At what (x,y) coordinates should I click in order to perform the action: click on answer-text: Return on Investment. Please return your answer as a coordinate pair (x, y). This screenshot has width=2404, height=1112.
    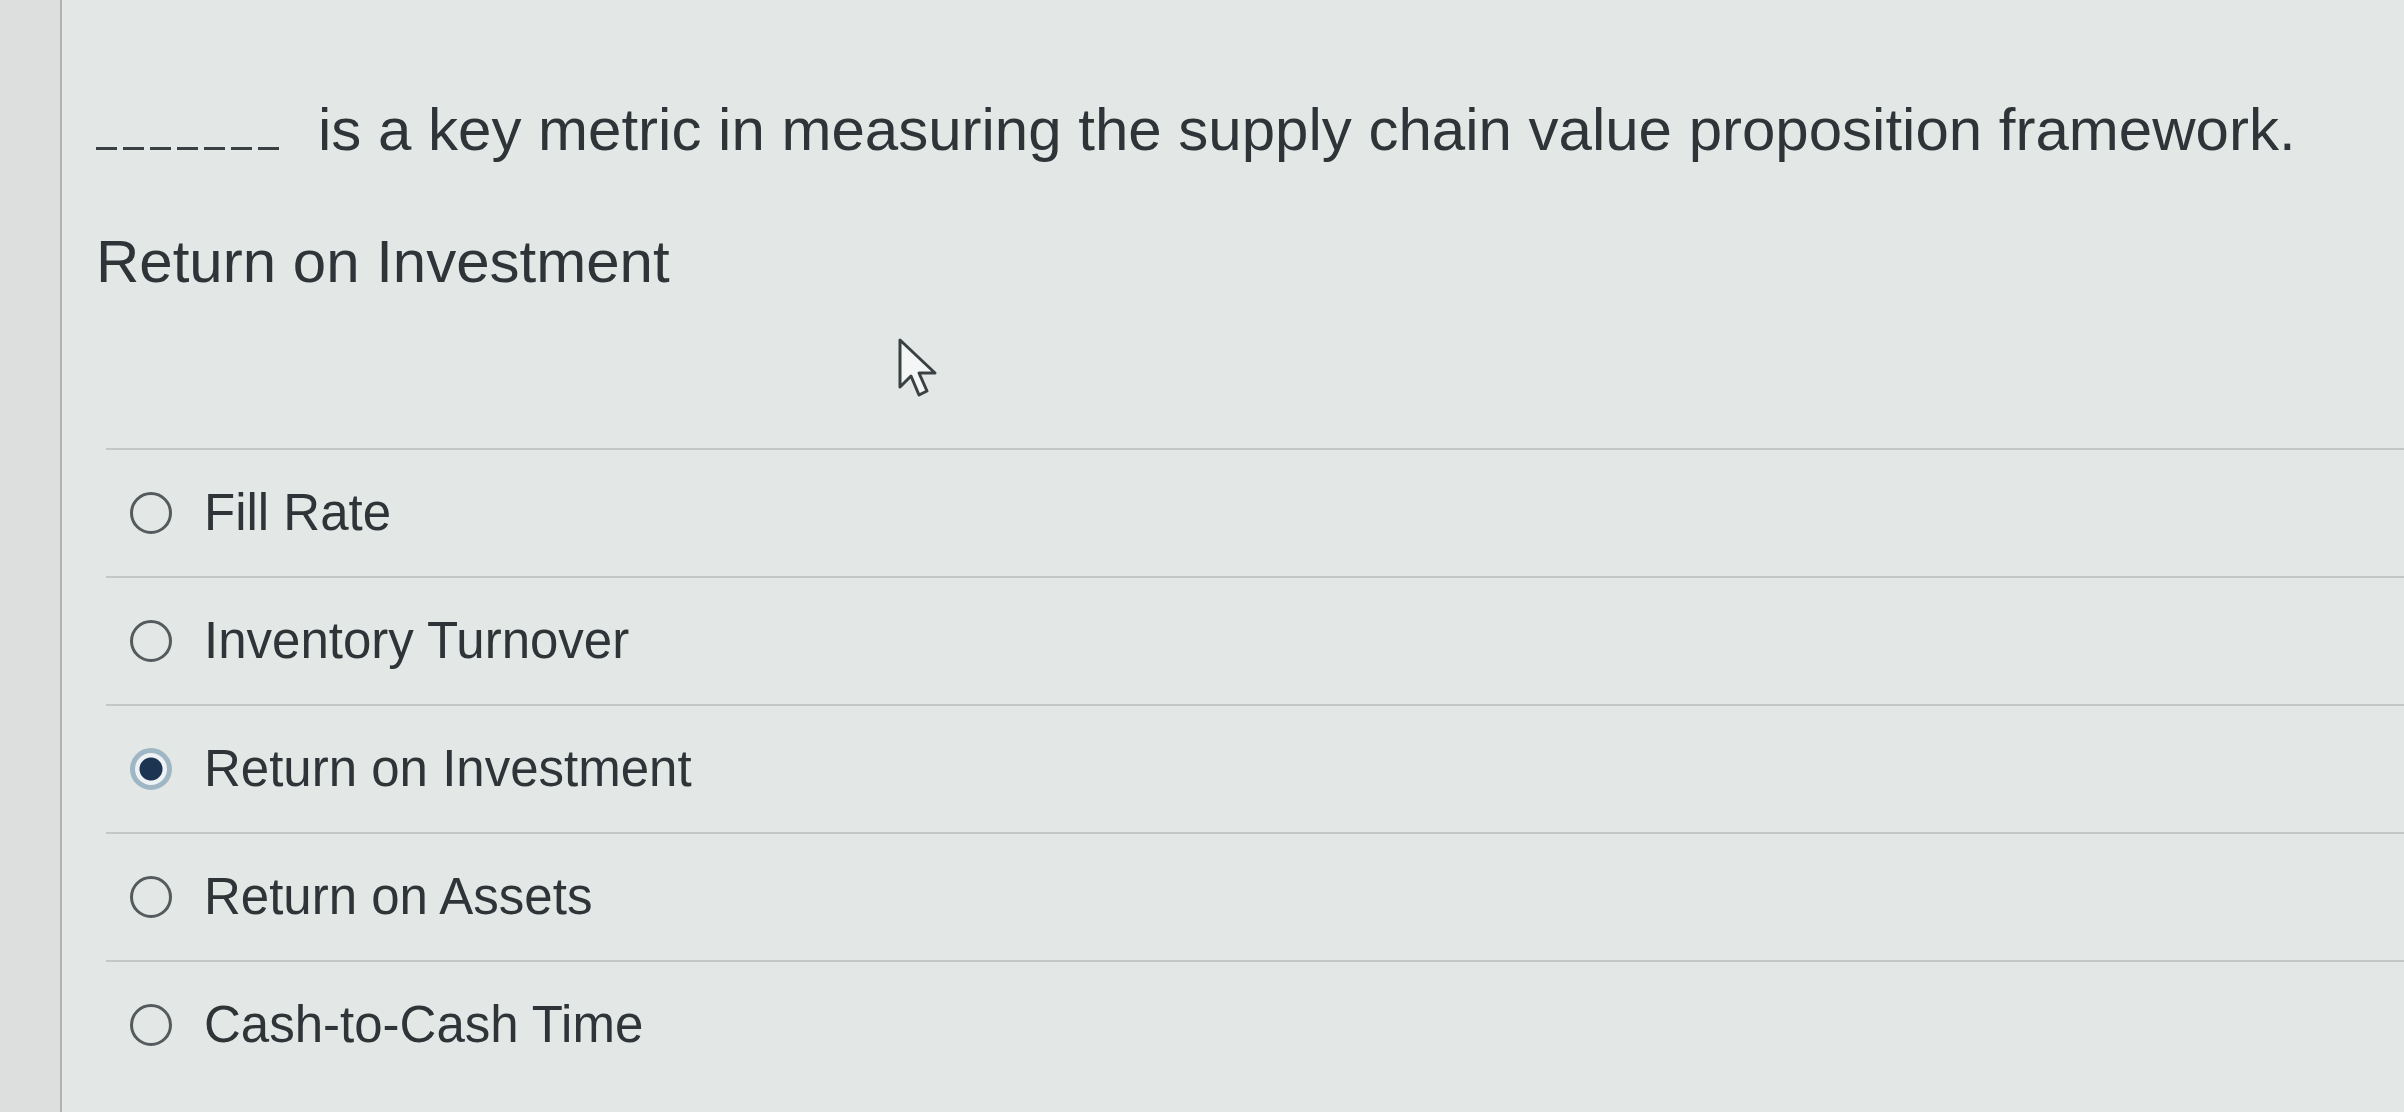
    Looking at the image, I should click on (383, 262).